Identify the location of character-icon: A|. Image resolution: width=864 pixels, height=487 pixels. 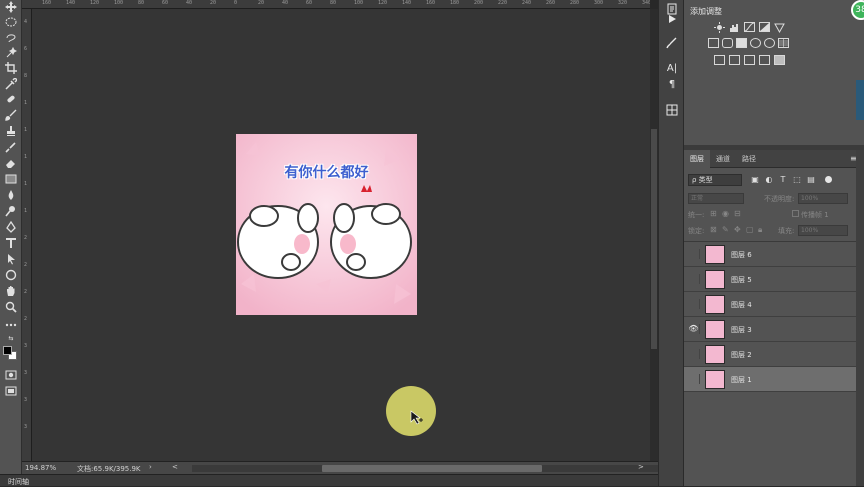
(672, 68).